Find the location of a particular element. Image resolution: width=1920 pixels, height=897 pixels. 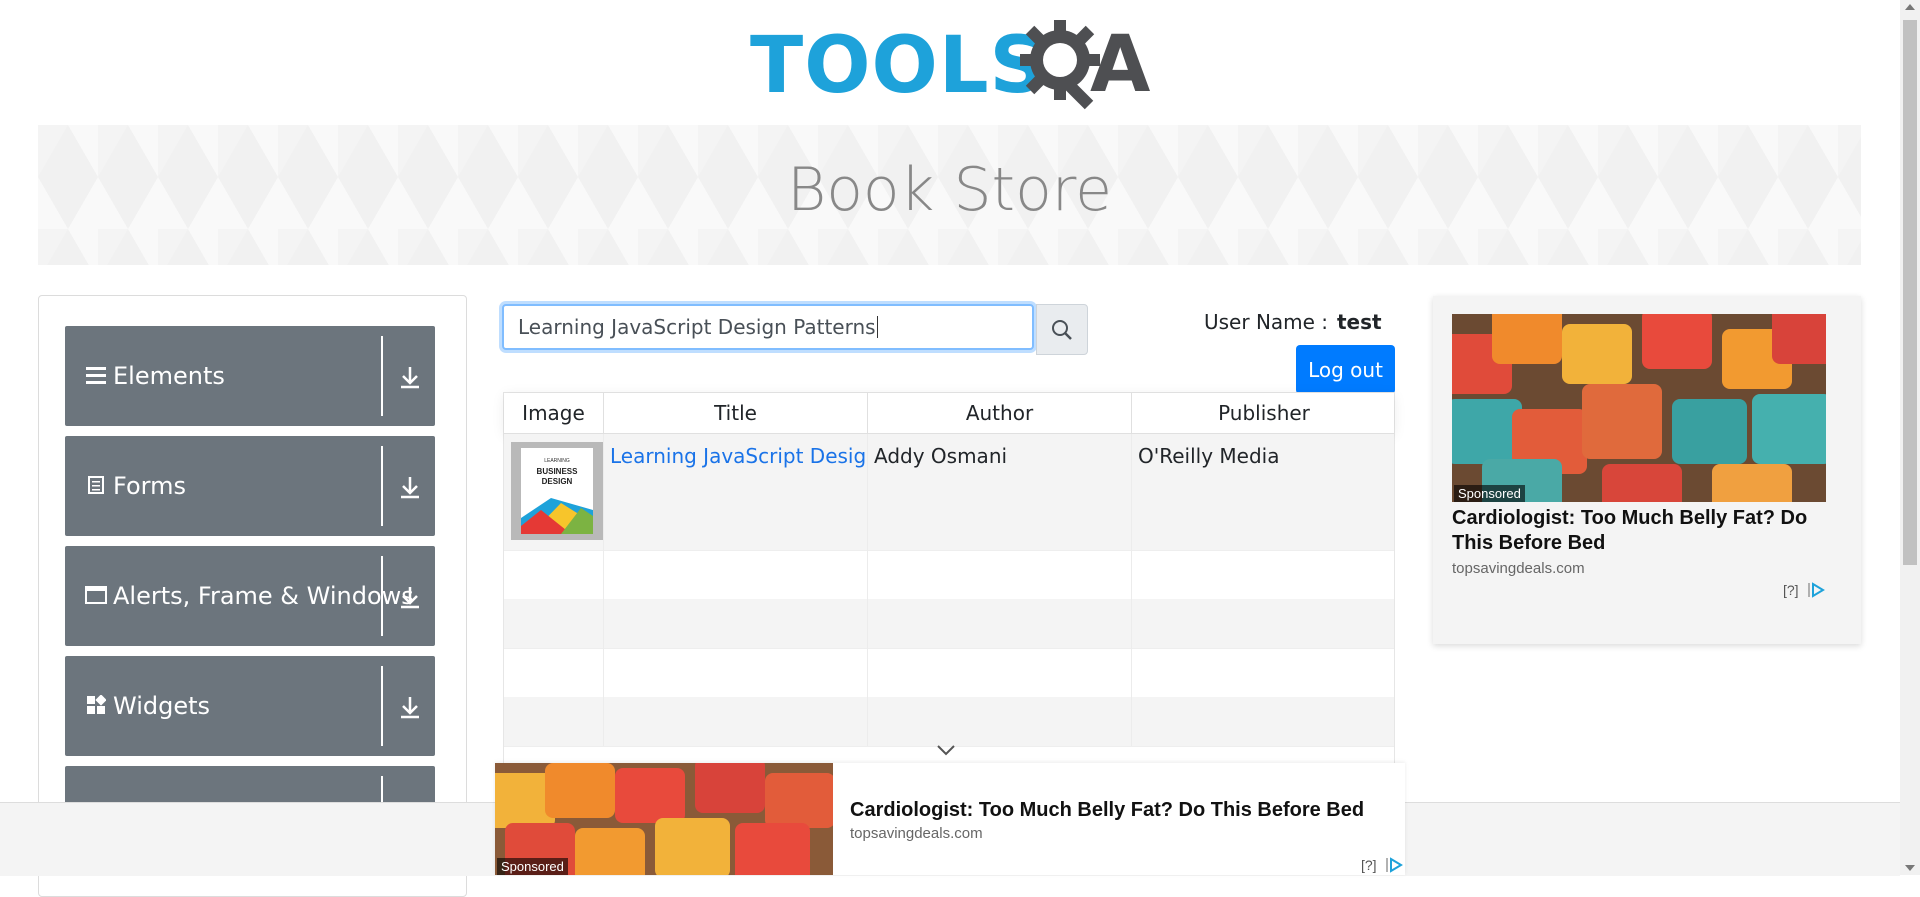

page-scrollbar is located at coordinates (1910, 437).